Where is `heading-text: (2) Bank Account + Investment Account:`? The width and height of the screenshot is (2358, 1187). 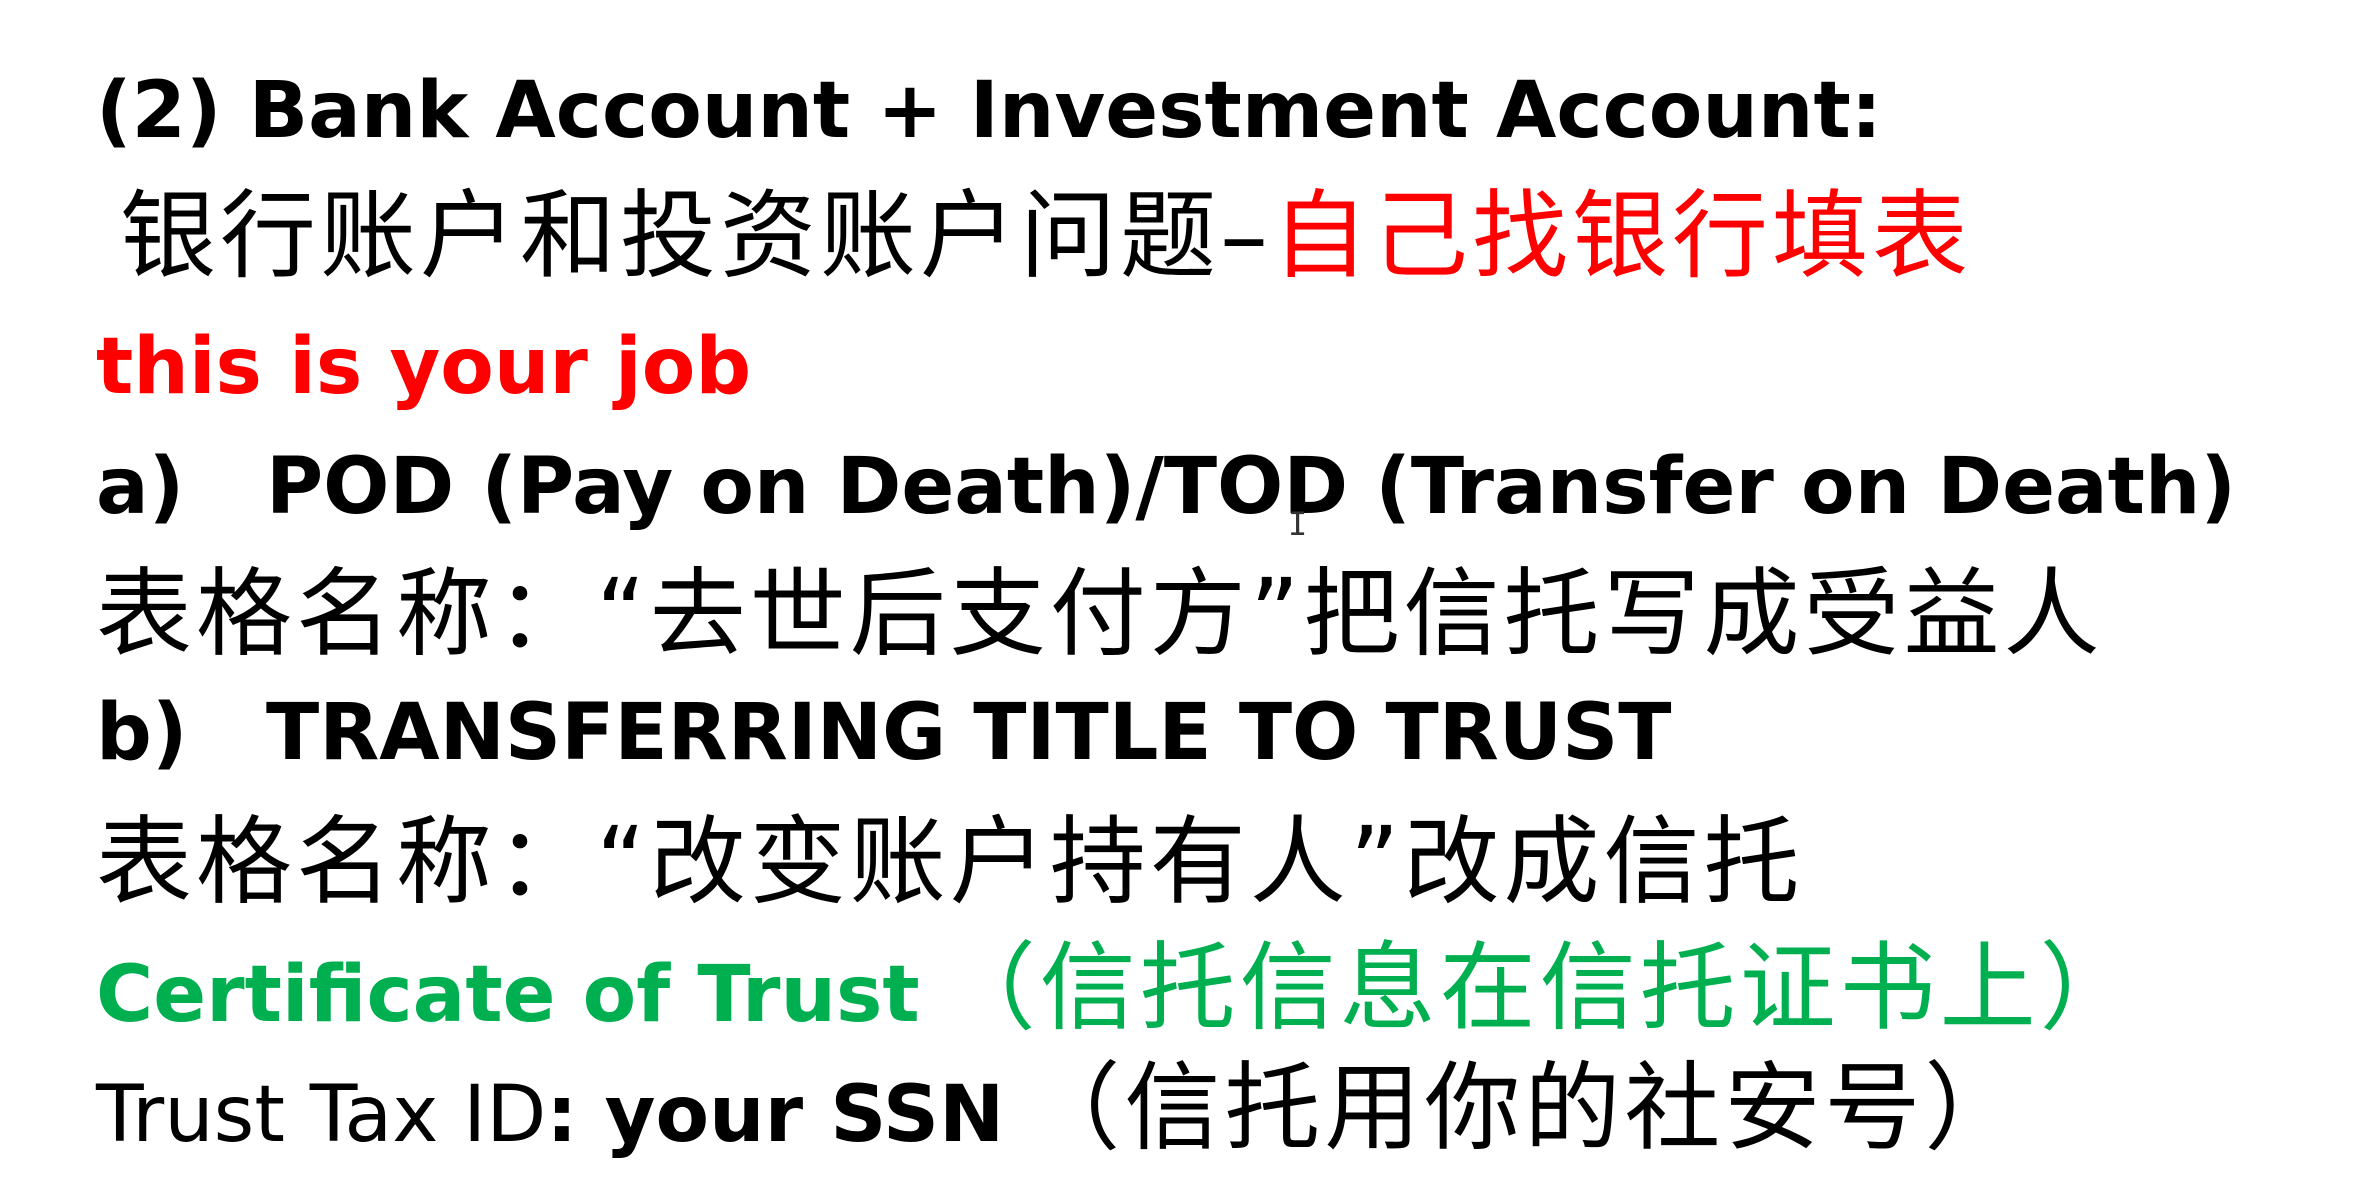
heading-text: (2) Bank Account + Investment Account: is located at coordinates (989, 111).